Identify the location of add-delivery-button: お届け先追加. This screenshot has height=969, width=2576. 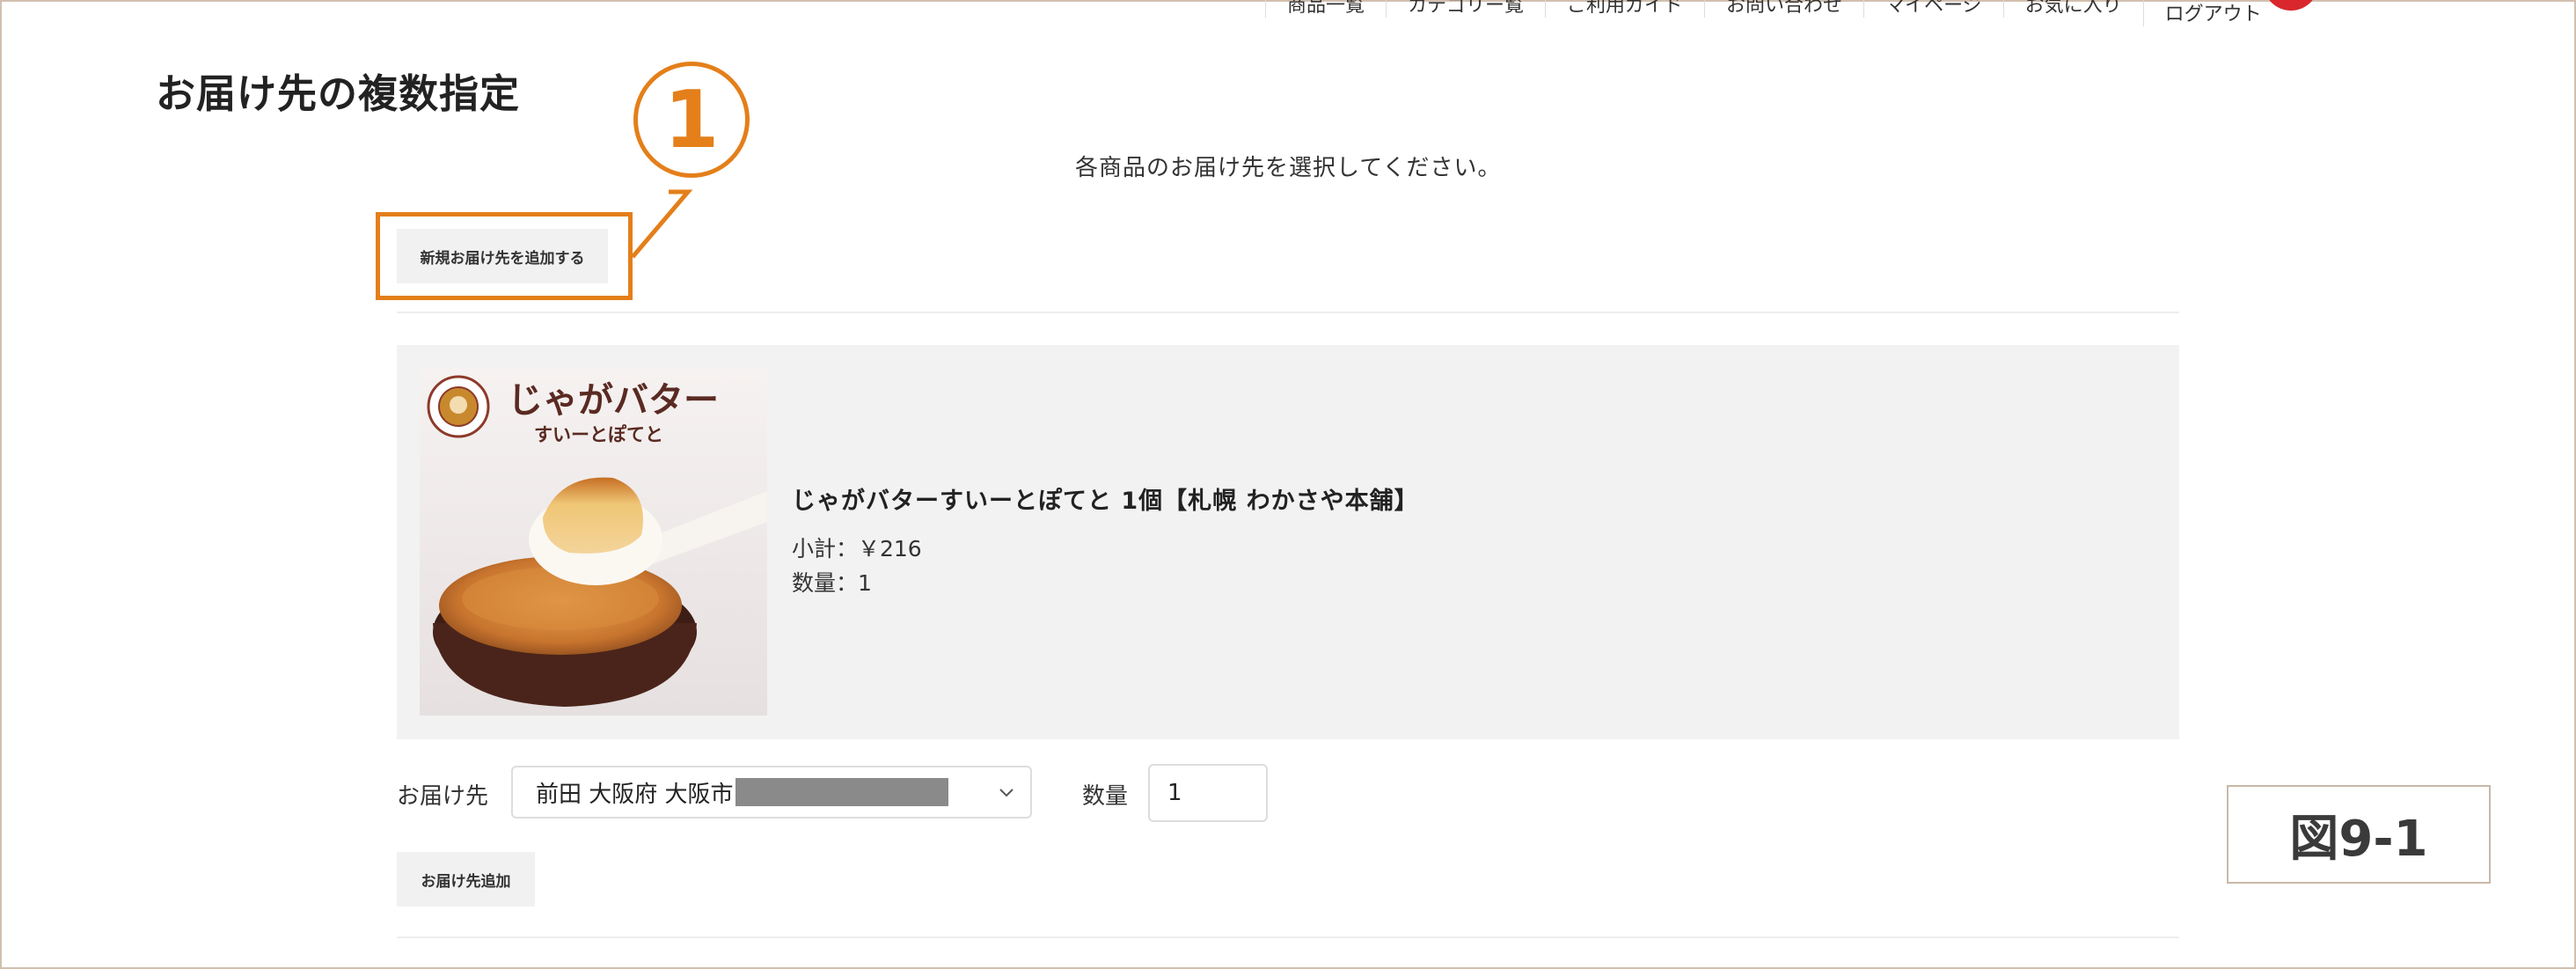
(466, 879).